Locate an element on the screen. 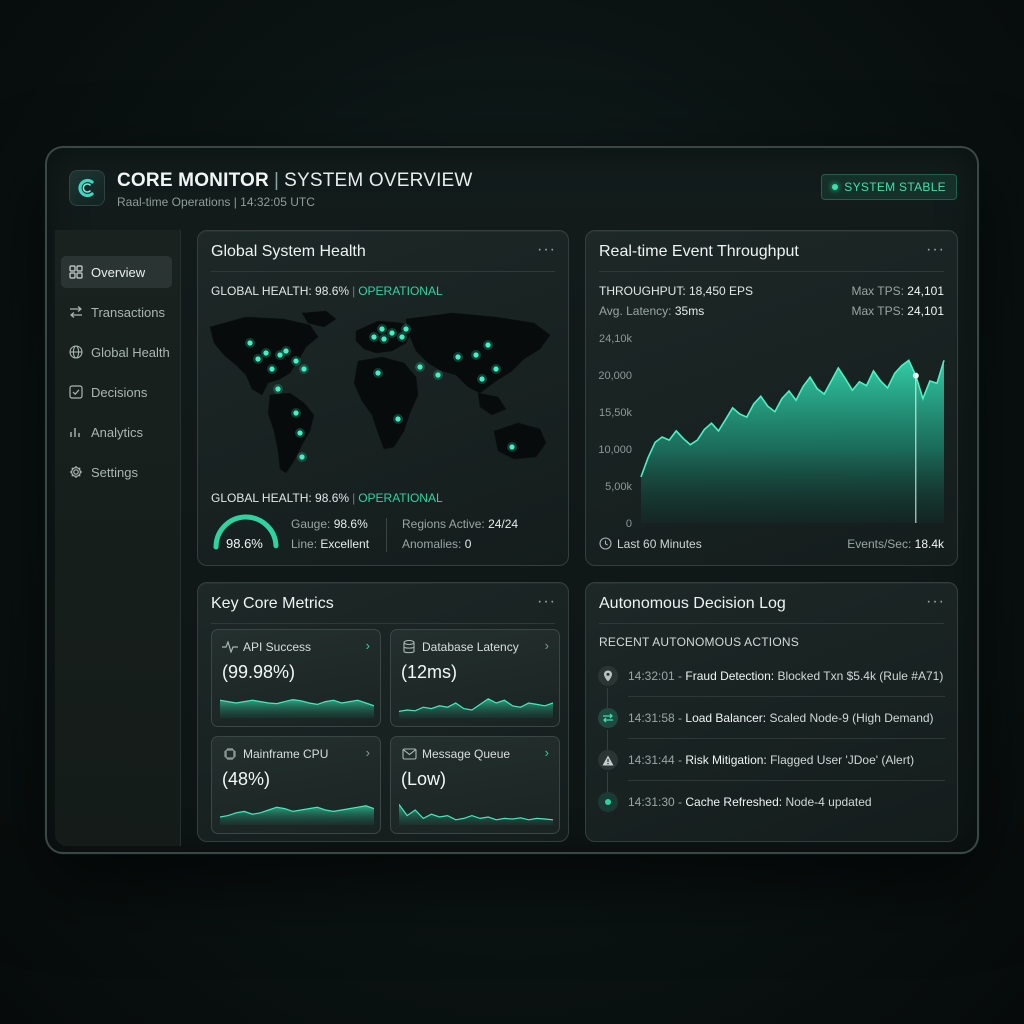 The width and height of the screenshot is (1024, 1024). metric-tile-database-latency: Database Latency › (12ms) is located at coordinates (475, 678).